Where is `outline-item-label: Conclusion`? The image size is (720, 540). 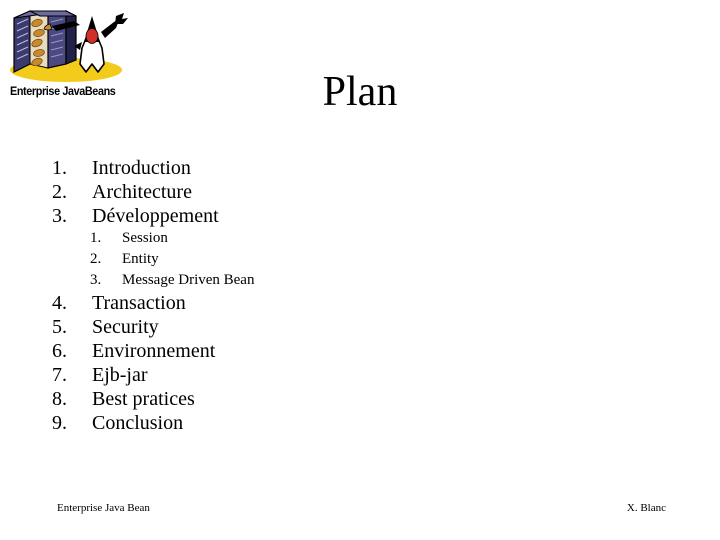 outline-item-label: Conclusion is located at coordinates (138, 423).